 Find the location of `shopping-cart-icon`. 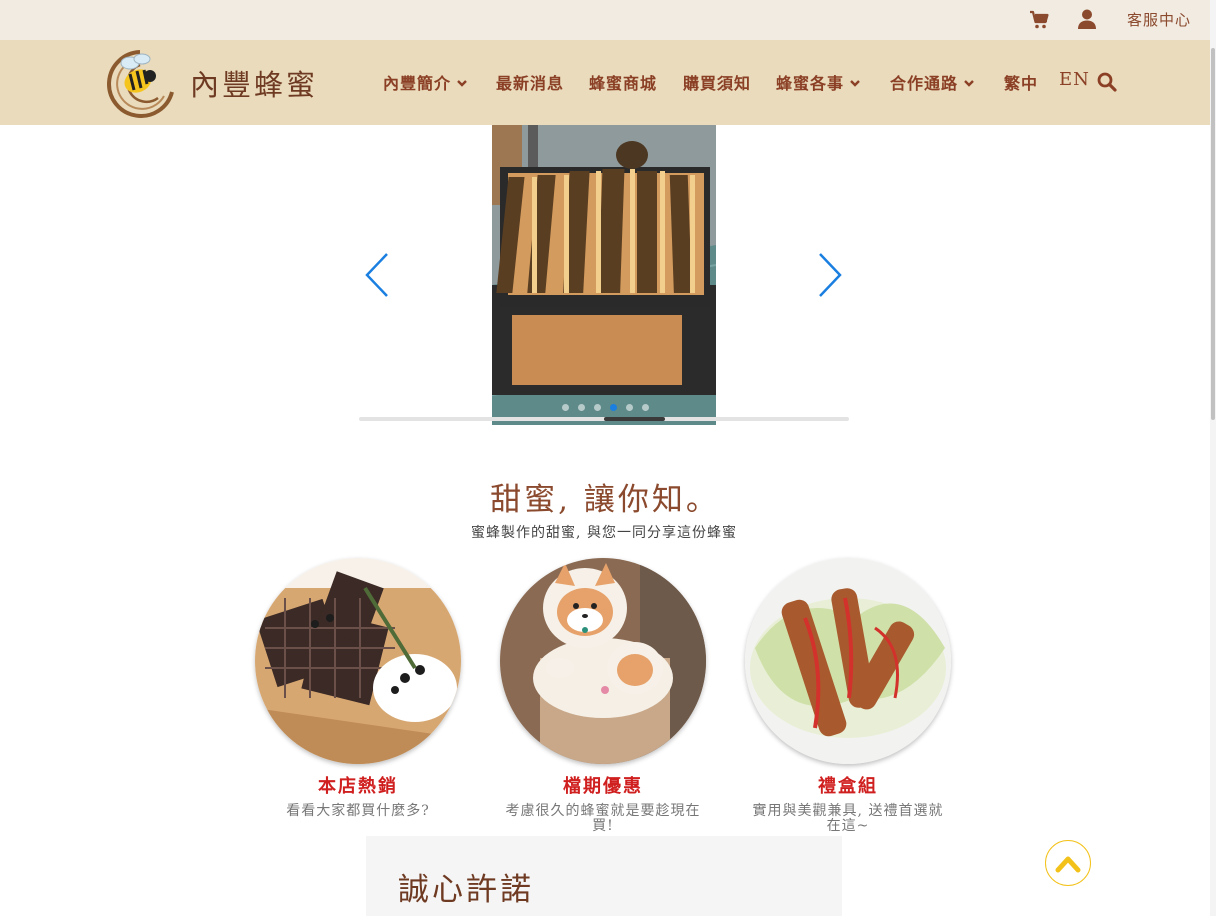

shopping-cart-icon is located at coordinates (1039, 20).